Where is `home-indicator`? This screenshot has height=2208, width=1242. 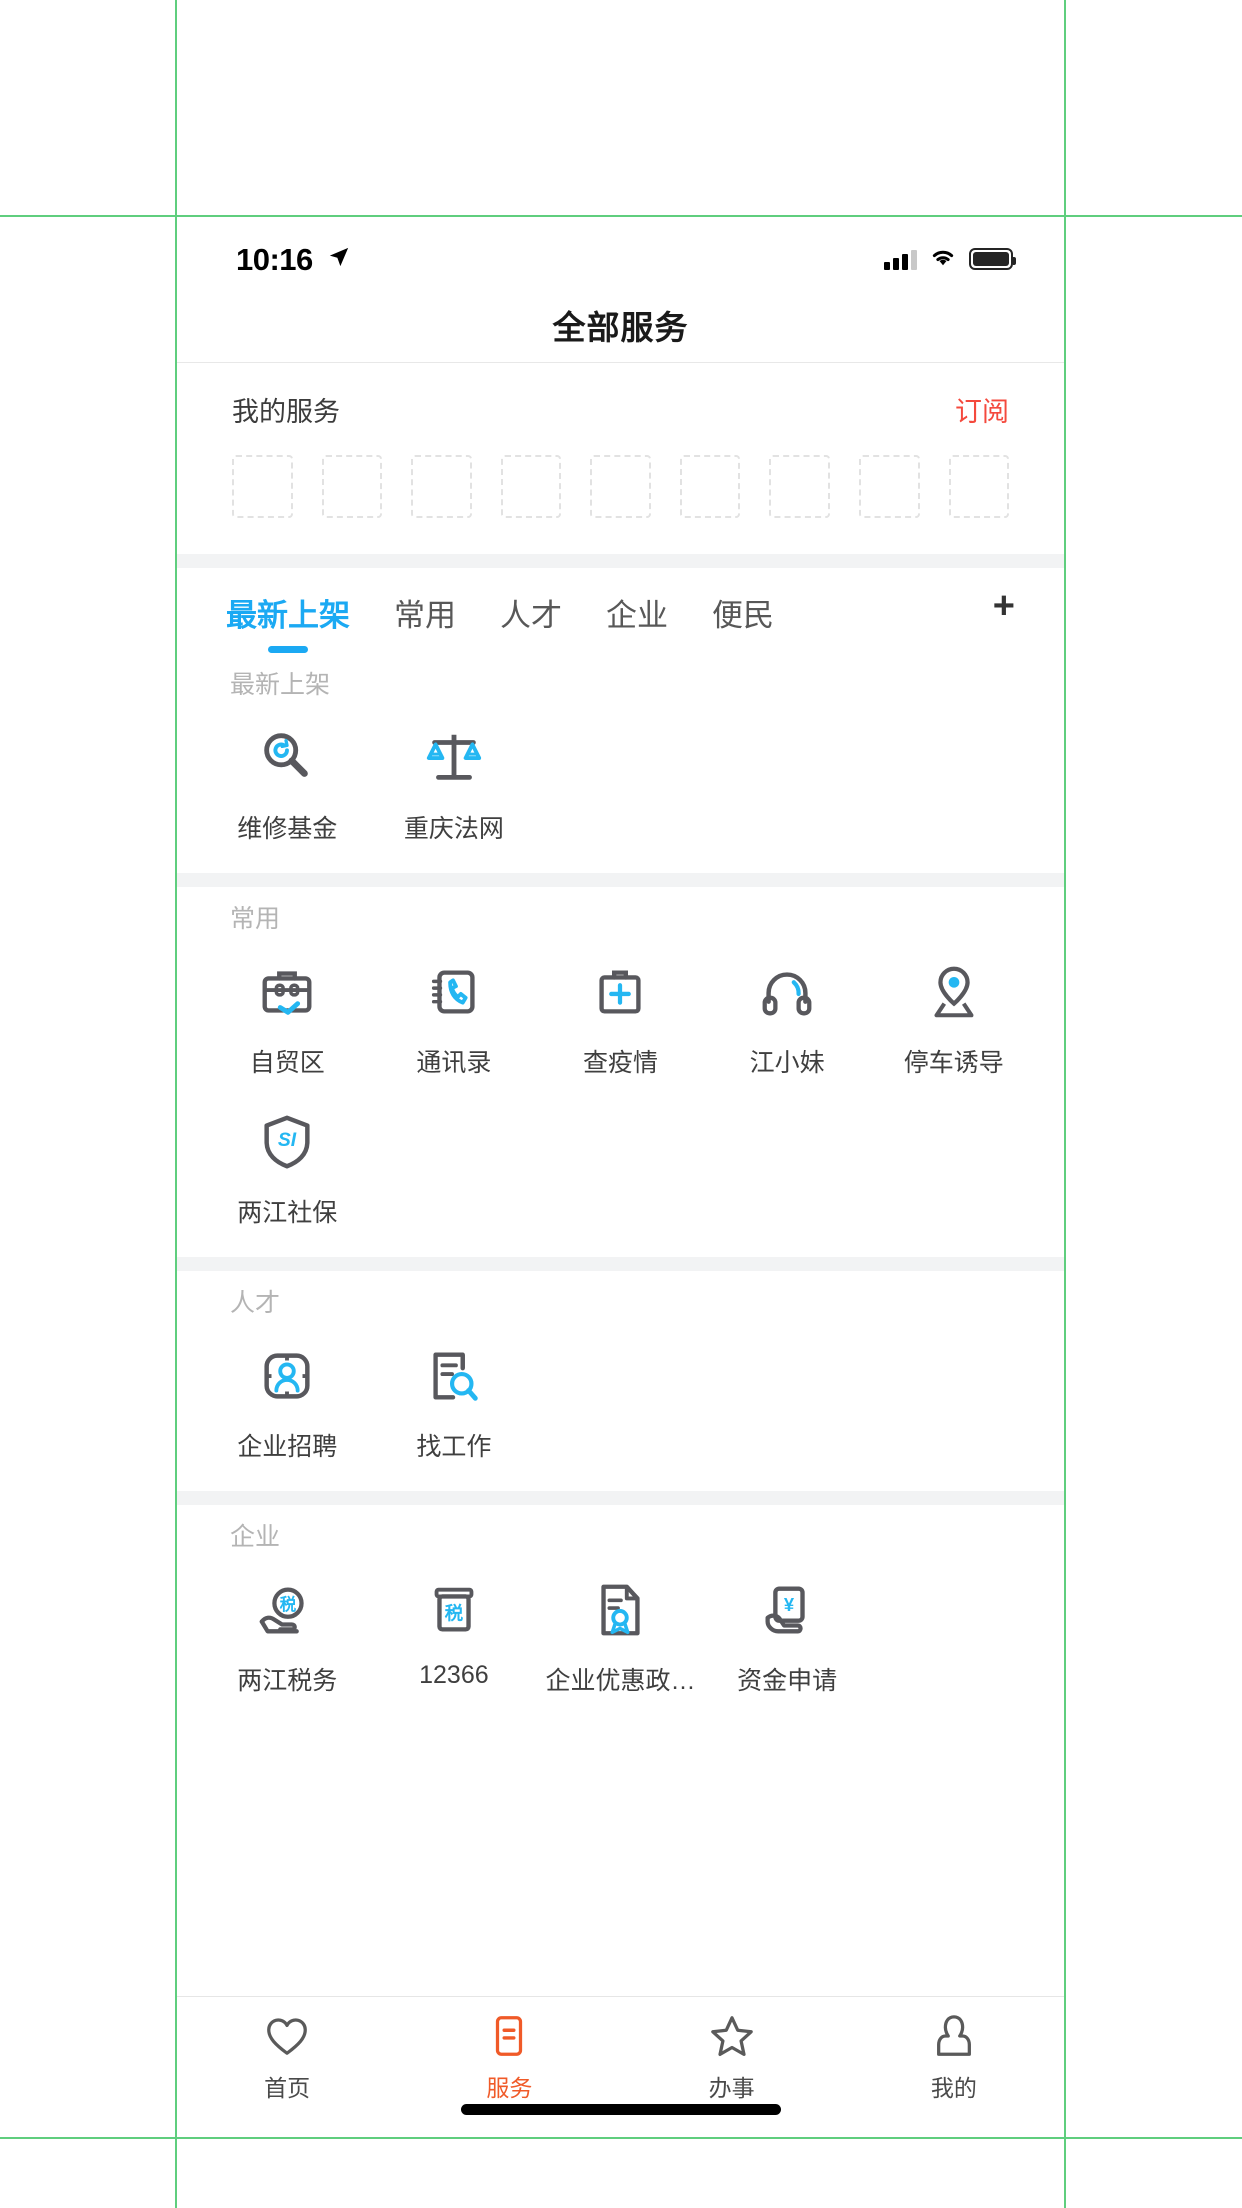
home-indicator is located at coordinates (620, 2109).